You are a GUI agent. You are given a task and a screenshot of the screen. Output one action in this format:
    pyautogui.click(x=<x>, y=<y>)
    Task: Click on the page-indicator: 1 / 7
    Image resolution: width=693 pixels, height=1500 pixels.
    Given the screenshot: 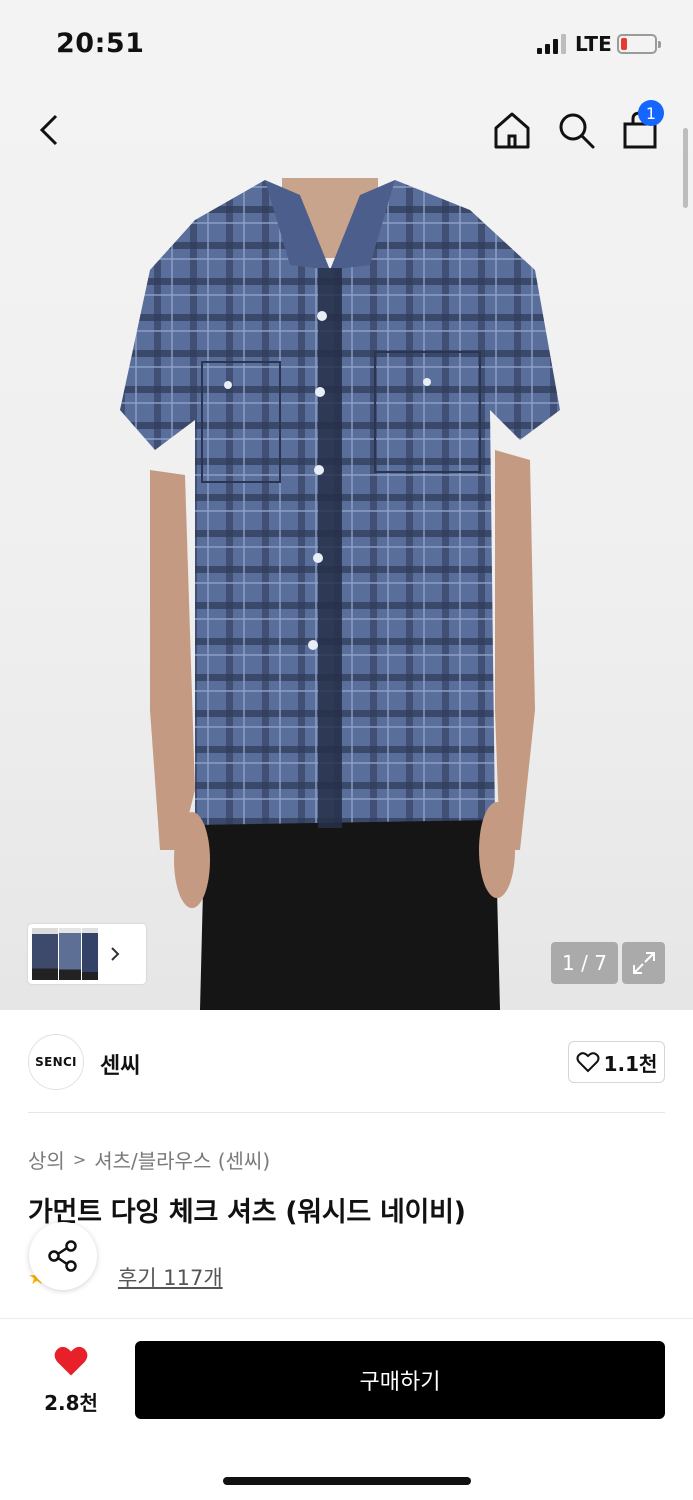 What is the action you would take?
    pyautogui.click(x=584, y=963)
    